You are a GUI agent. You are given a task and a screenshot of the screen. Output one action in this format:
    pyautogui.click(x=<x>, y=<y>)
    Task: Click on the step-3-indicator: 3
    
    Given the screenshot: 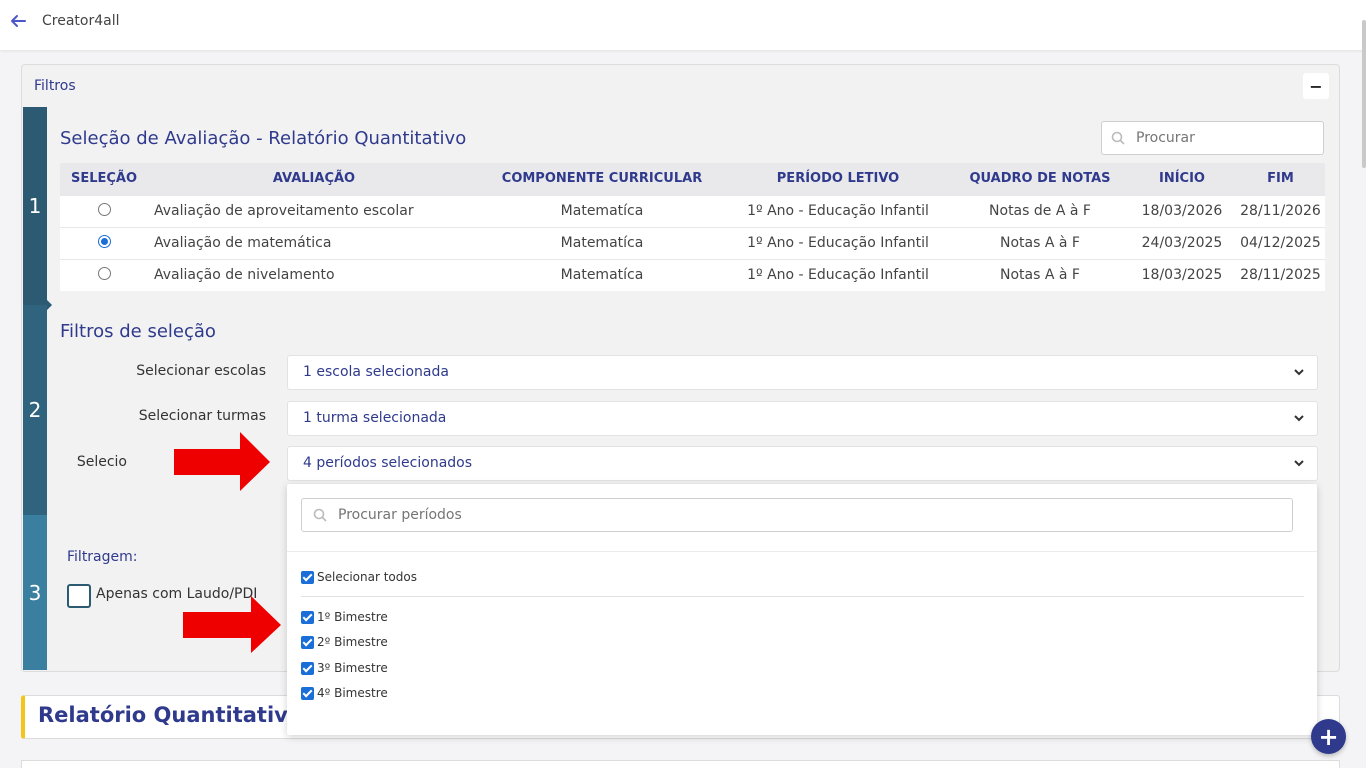 What is the action you would take?
    pyautogui.click(x=35, y=592)
    